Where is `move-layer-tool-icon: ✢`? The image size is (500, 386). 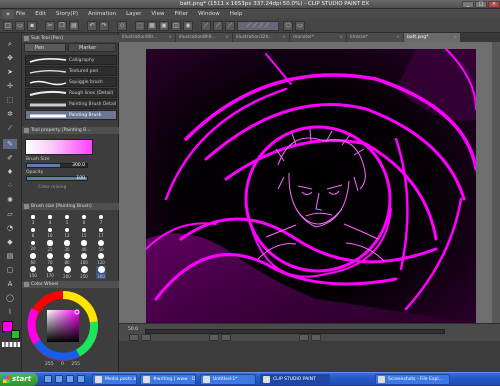
move-layer-tool-icon: ✢ is located at coordinates (10, 86).